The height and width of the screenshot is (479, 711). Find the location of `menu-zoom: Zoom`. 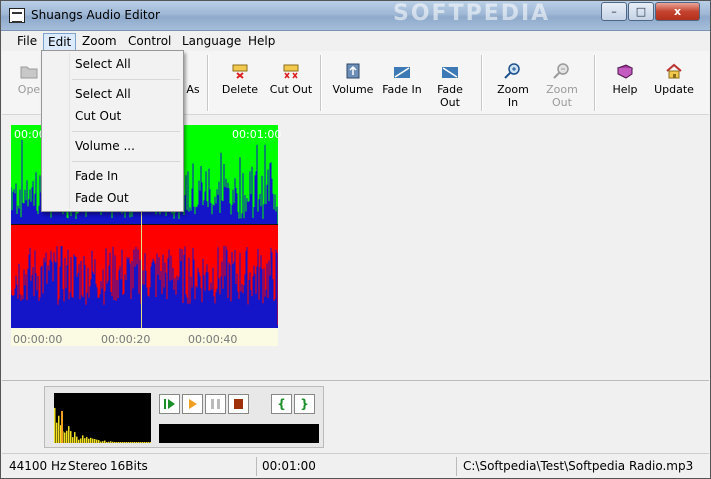

menu-zoom: Zoom is located at coordinates (99, 42).